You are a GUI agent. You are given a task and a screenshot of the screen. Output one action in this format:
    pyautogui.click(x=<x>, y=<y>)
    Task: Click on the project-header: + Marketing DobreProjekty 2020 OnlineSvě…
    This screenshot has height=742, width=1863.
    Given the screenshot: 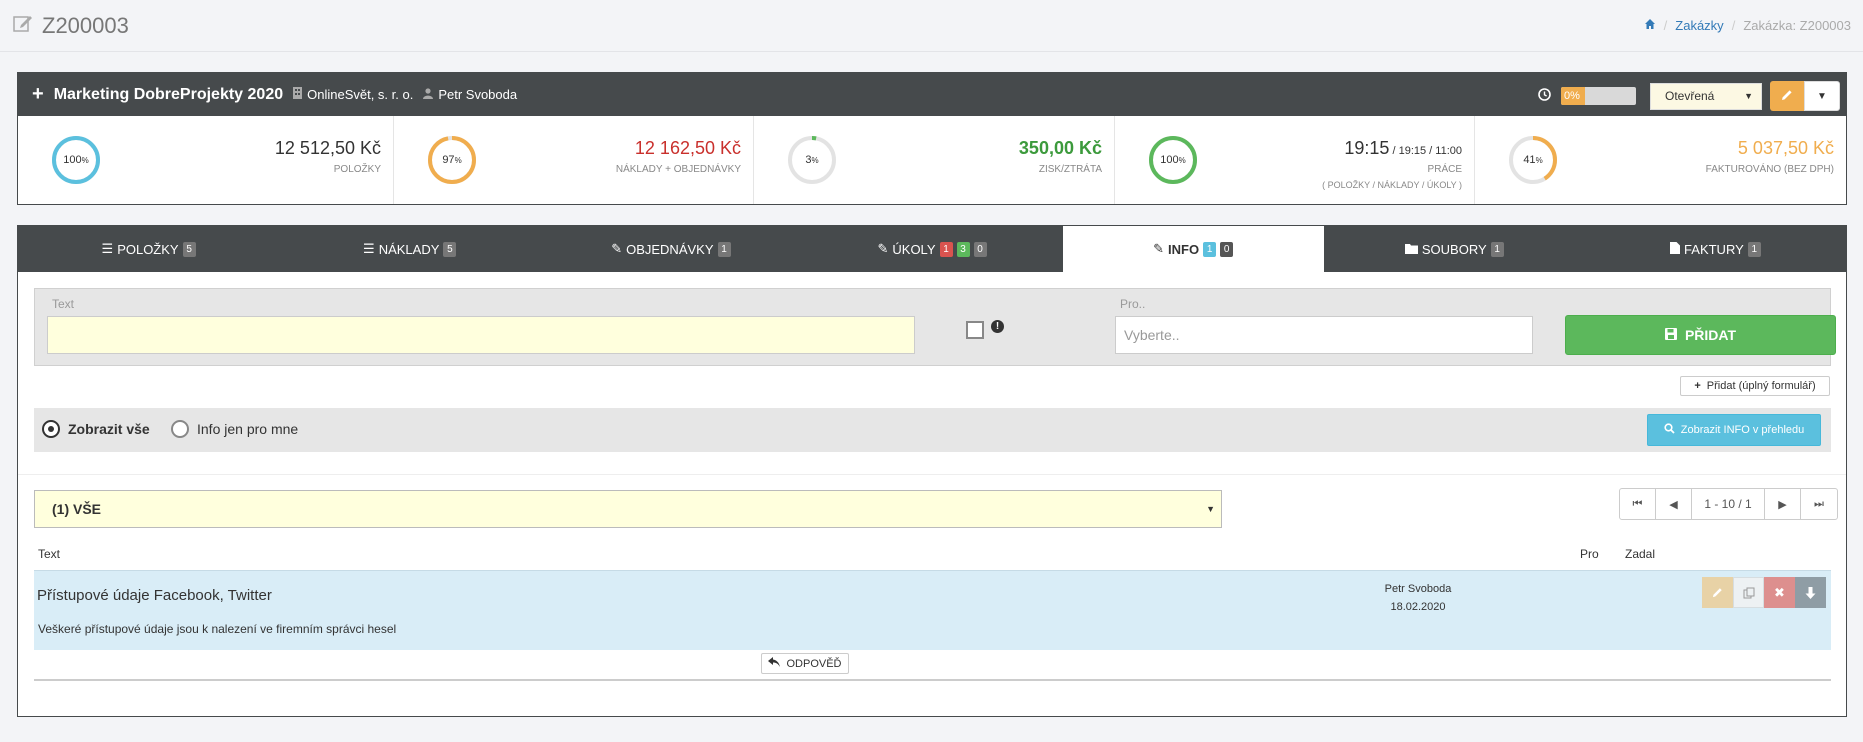 What is the action you would take?
    pyautogui.click(x=932, y=94)
    